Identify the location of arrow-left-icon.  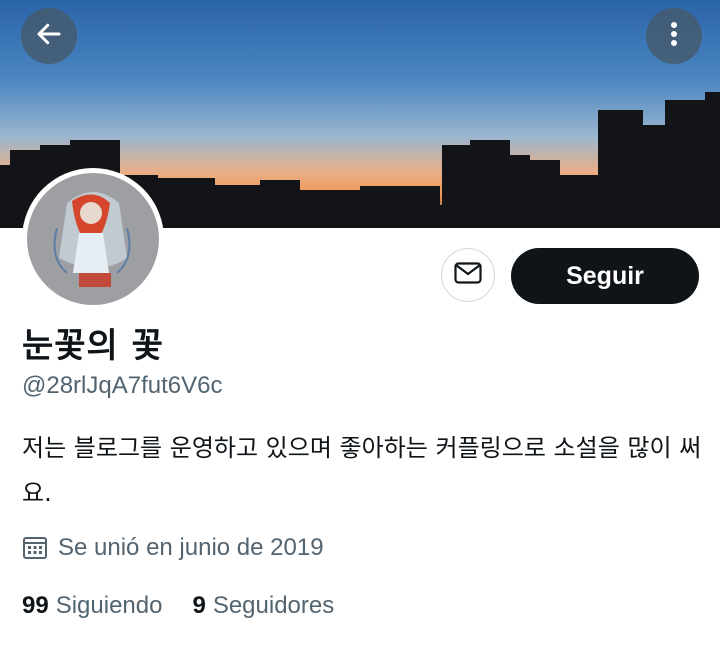
(49, 36).